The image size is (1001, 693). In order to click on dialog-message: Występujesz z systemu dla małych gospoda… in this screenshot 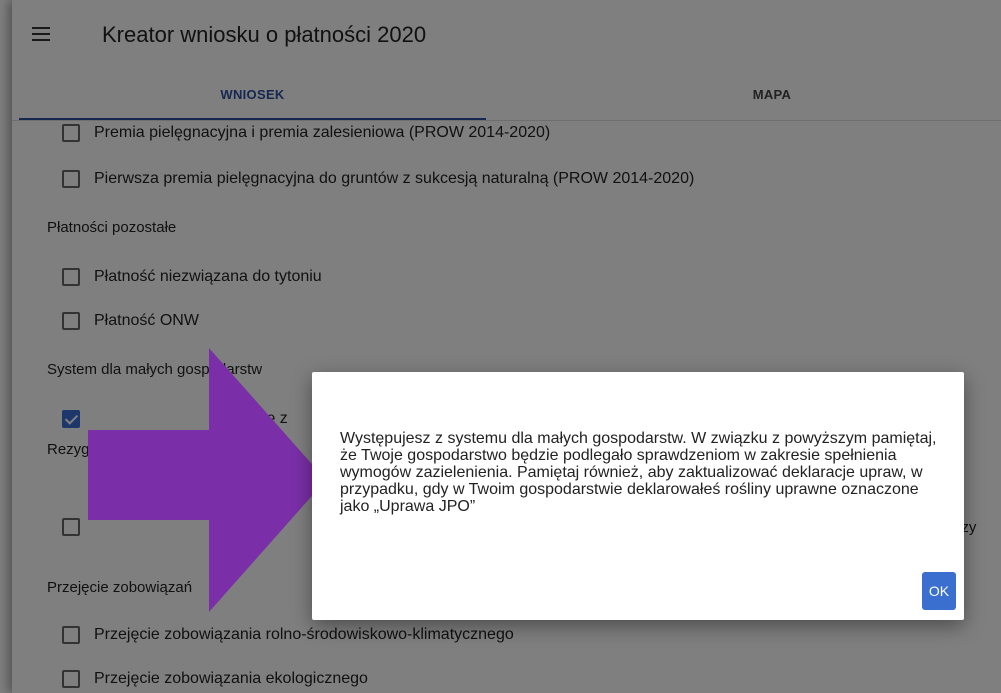, I will do `click(638, 472)`.